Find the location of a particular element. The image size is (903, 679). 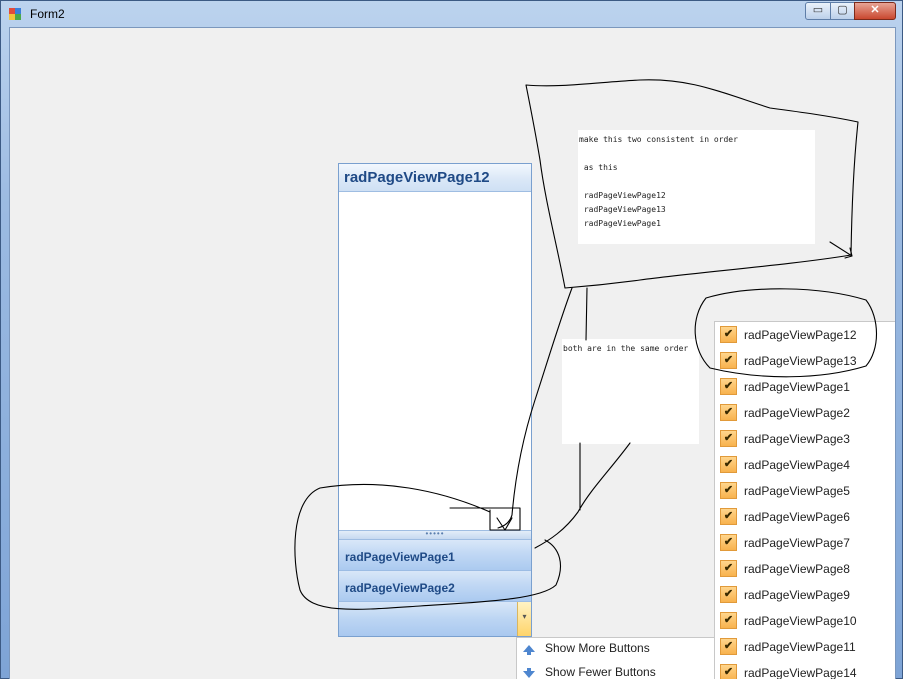

page-item-radpageviewpage1: radPageViewPage1 is located at coordinates (435, 555).